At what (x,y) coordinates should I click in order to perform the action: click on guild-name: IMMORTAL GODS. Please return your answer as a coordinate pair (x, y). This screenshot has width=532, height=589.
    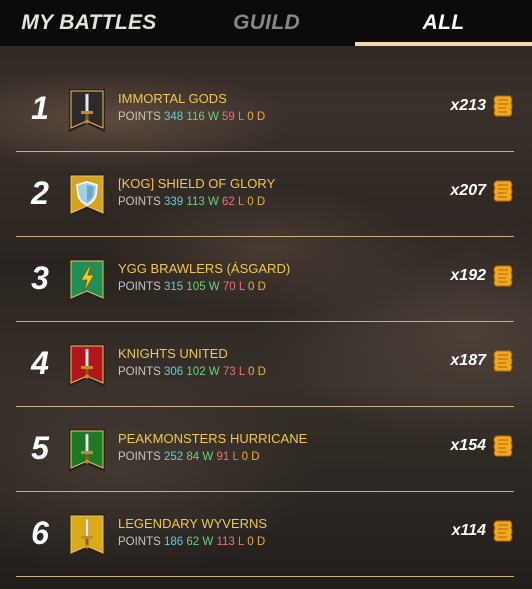
    Looking at the image, I should click on (172, 98).